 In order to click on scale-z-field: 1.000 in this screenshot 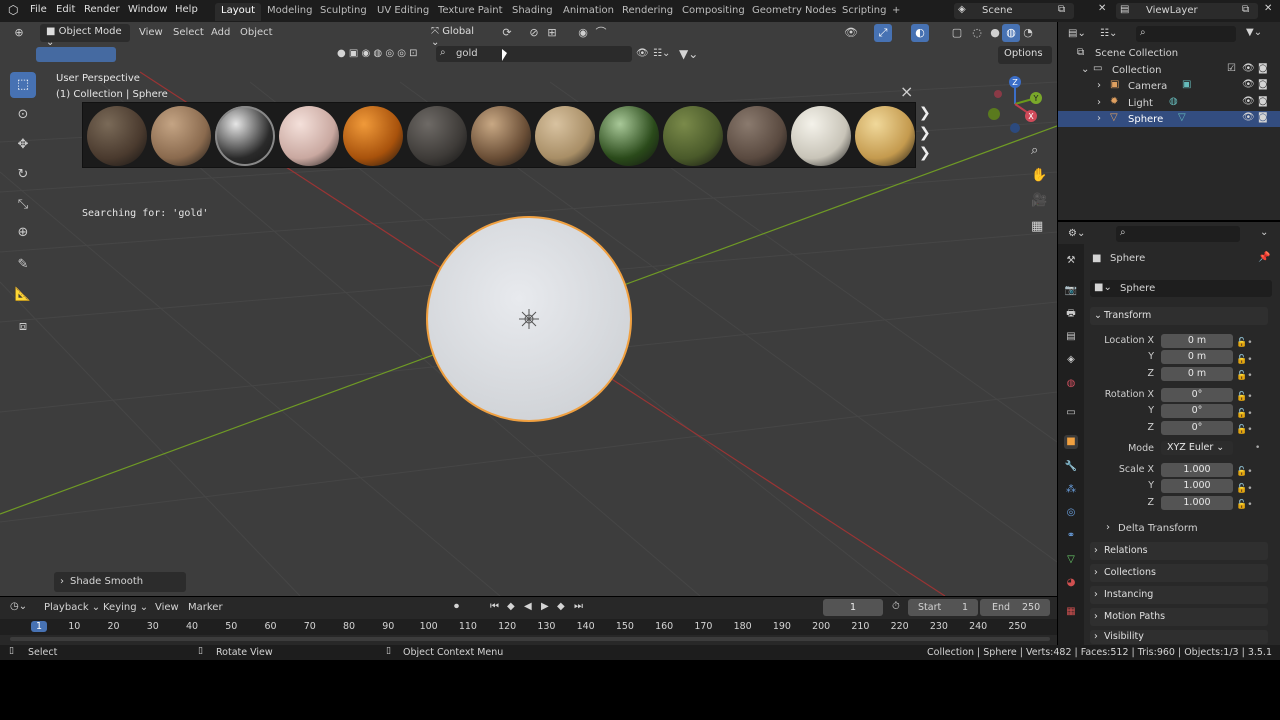, I will do `click(1197, 503)`.